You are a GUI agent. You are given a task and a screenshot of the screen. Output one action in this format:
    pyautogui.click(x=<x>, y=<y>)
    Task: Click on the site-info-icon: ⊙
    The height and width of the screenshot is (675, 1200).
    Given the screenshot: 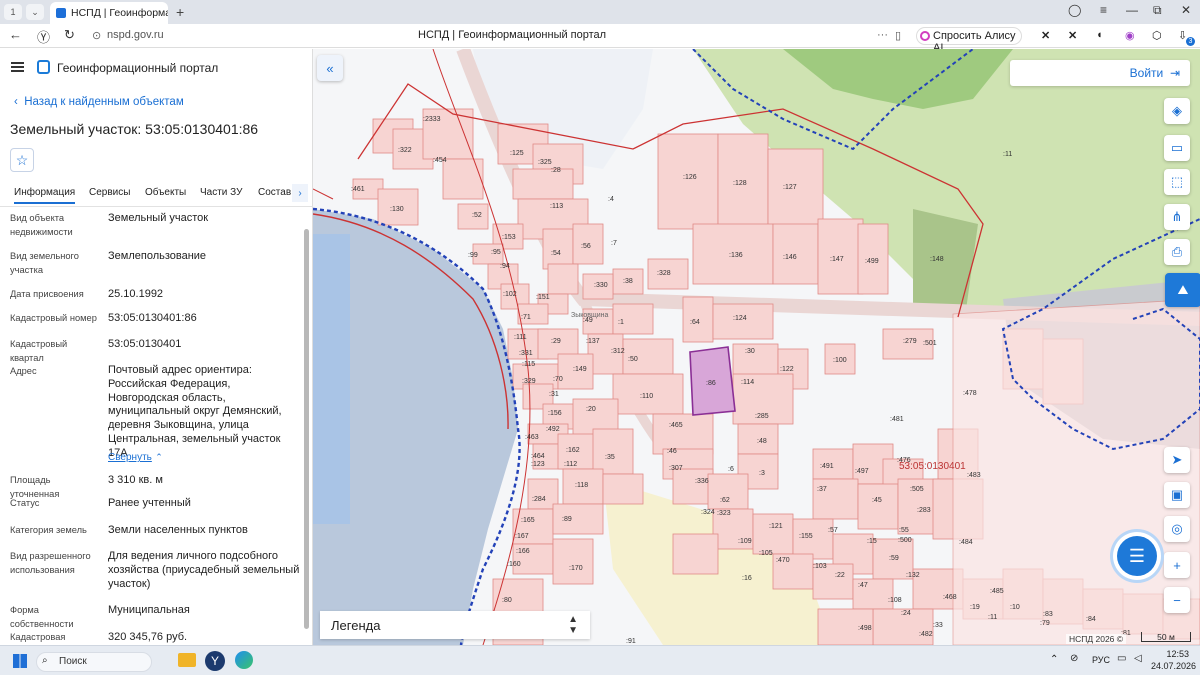 What is the action you would take?
    pyautogui.click(x=96, y=35)
    